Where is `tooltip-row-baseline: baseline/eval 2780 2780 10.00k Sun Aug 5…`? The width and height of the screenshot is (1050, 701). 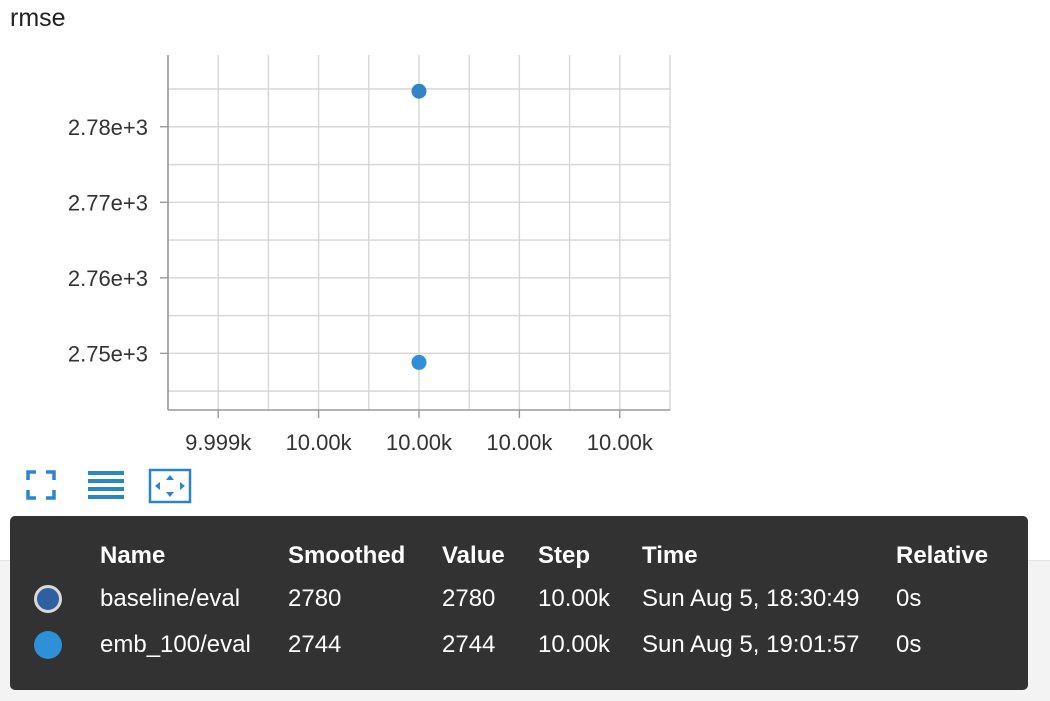 tooltip-row-baseline: baseline/eval 2780 2780 10.00k Sun Aug 5… is located at coordinates (520, 599).